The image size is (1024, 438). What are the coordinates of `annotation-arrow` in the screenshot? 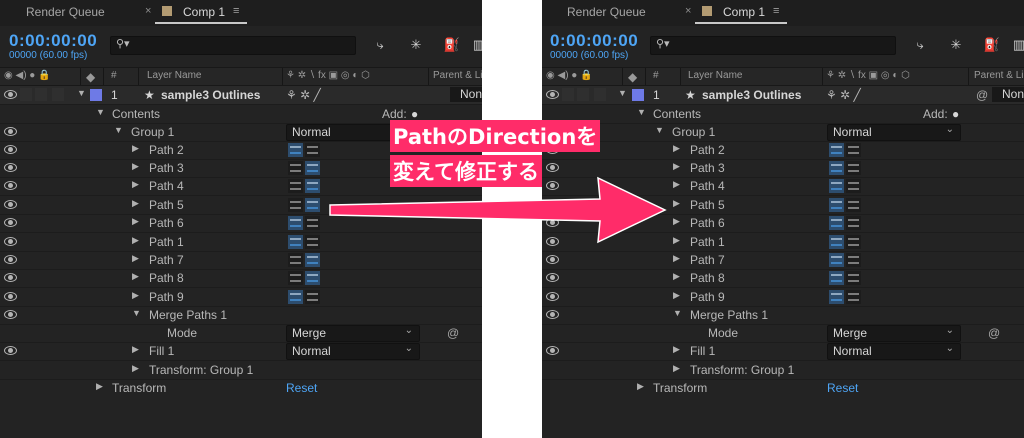 It's located at (498, 210).